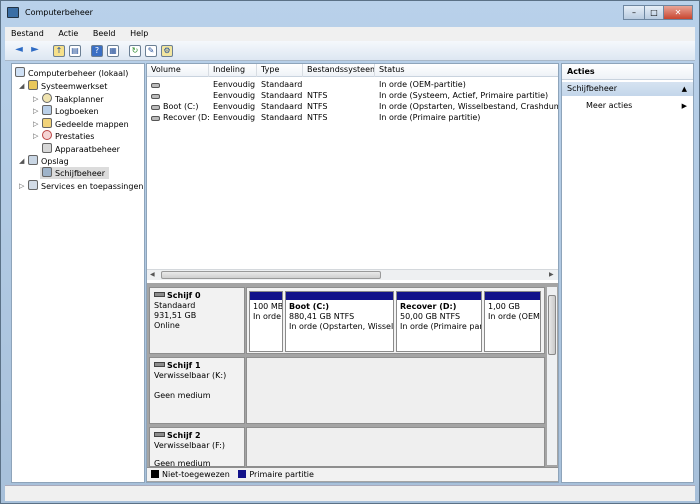 The width and height of the screenshot is (700, 504). I want to click on maximize-button: □, so click(654, 12).